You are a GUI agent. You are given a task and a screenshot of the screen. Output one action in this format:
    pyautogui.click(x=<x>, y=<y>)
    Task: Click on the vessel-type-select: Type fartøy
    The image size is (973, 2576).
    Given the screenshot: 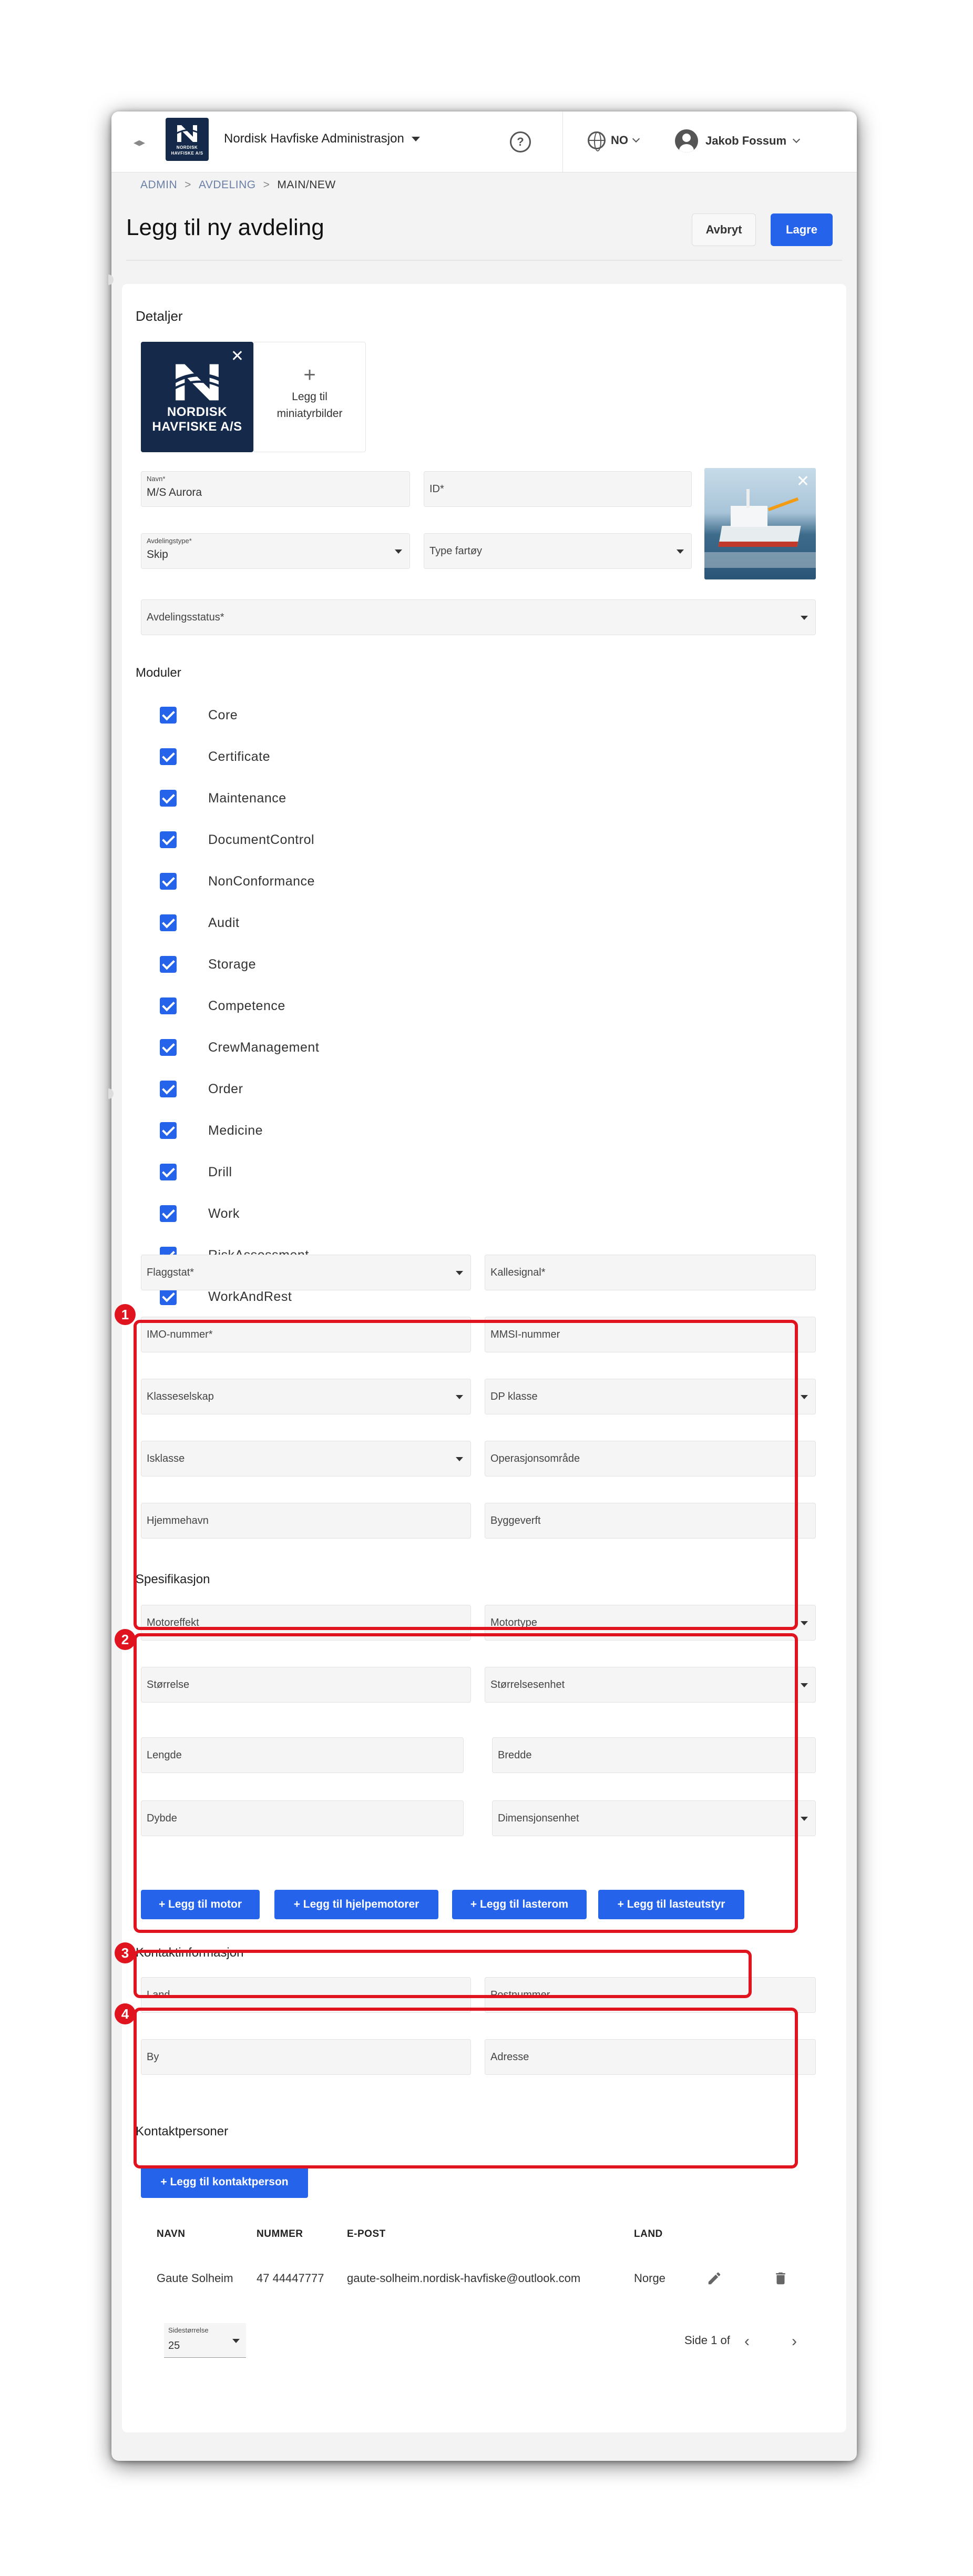 What is the action you would take?
    pyautogui.click(x=558, y=551)
    